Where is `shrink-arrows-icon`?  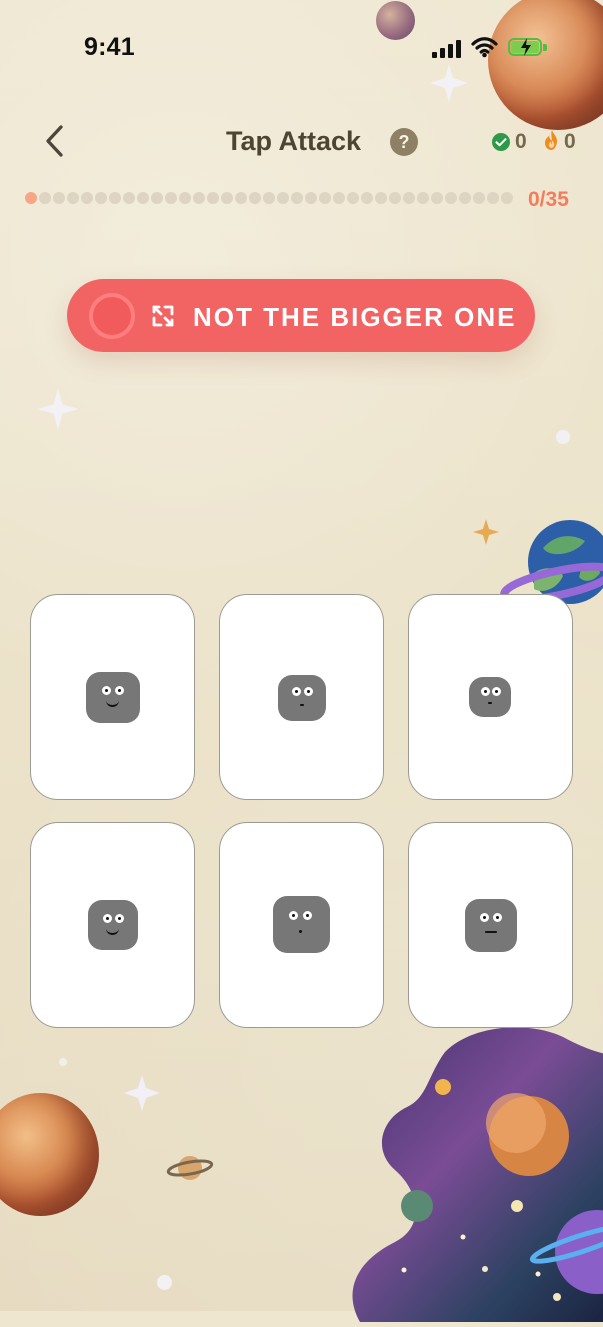
shrink-arrows-icon is located at coordinates (163, 316).